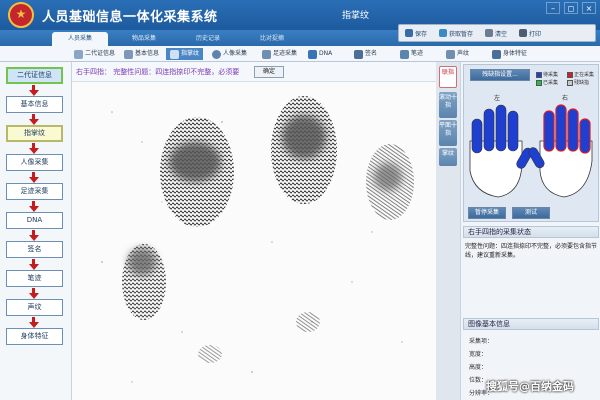 Image resolution: width=600 pixels, height=400 pixels. What do you see at coordinates (78, 54) in the screenshot?
I see `id-card-icon` at bounding box center [78, 54].